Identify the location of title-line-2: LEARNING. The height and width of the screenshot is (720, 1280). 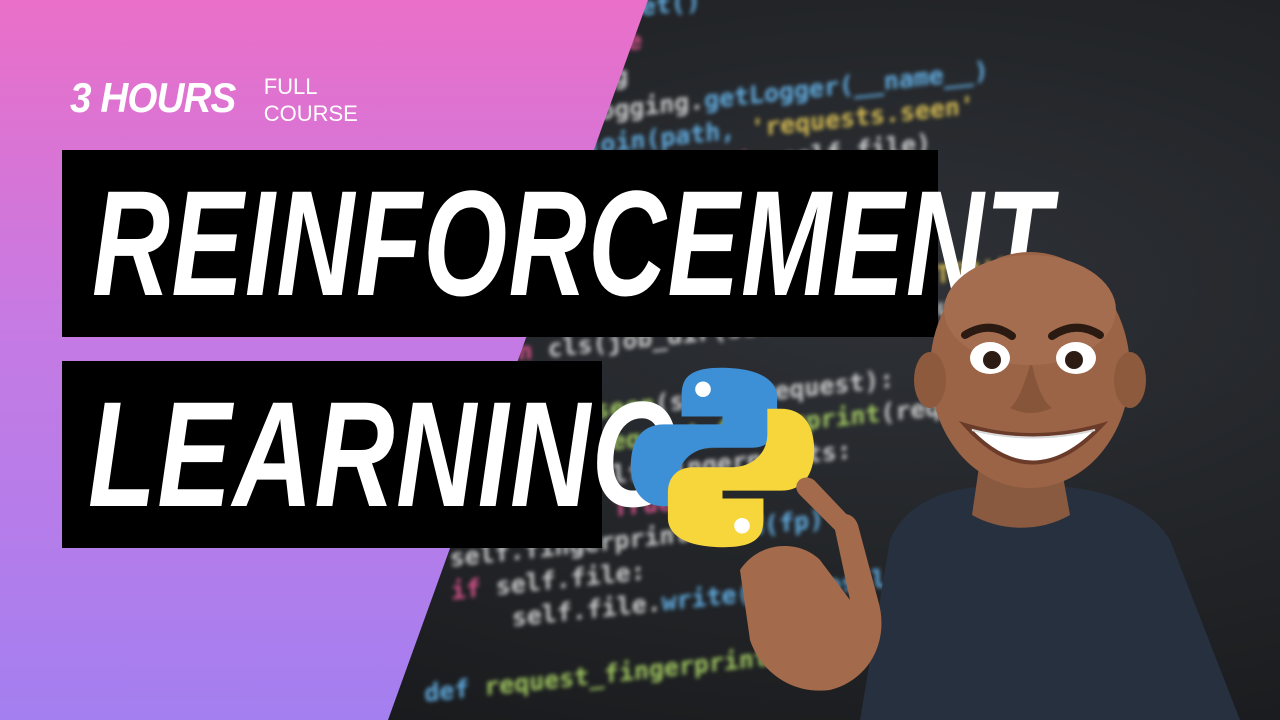
(370, 454).